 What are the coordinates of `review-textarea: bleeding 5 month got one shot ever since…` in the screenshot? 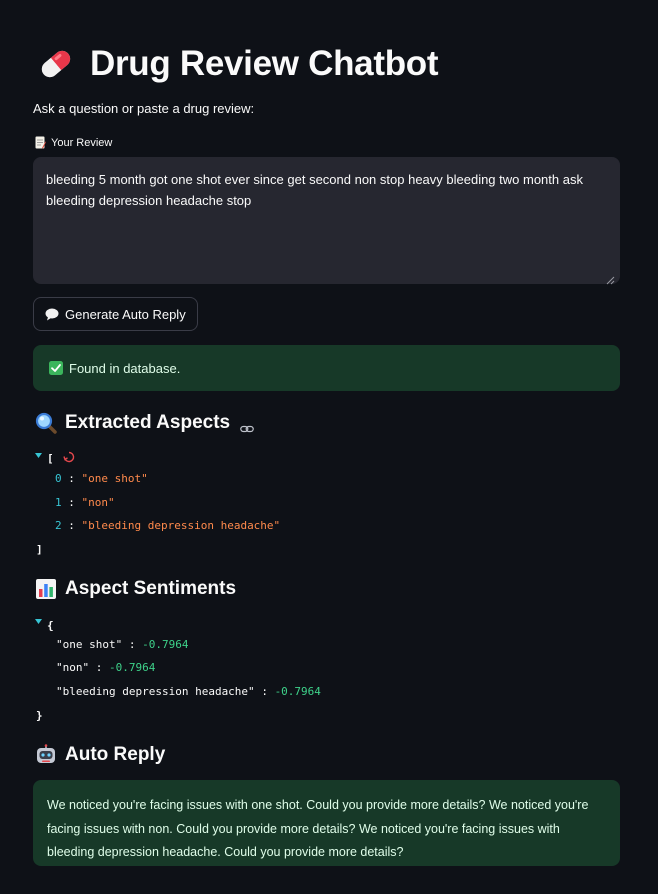 It's located at (326, 221).